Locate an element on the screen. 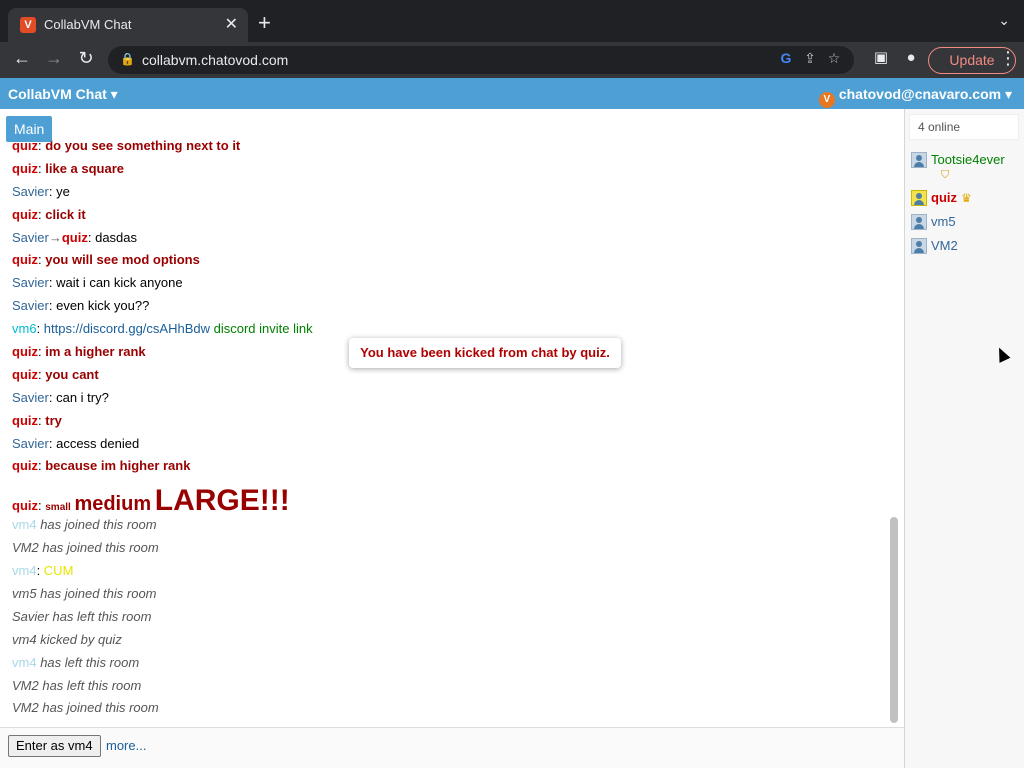  online-users-sidebar: 4 online Tootsie4ever ⛉ quiz ♛ vm5 VM2 is located at coordinates (964, 438).